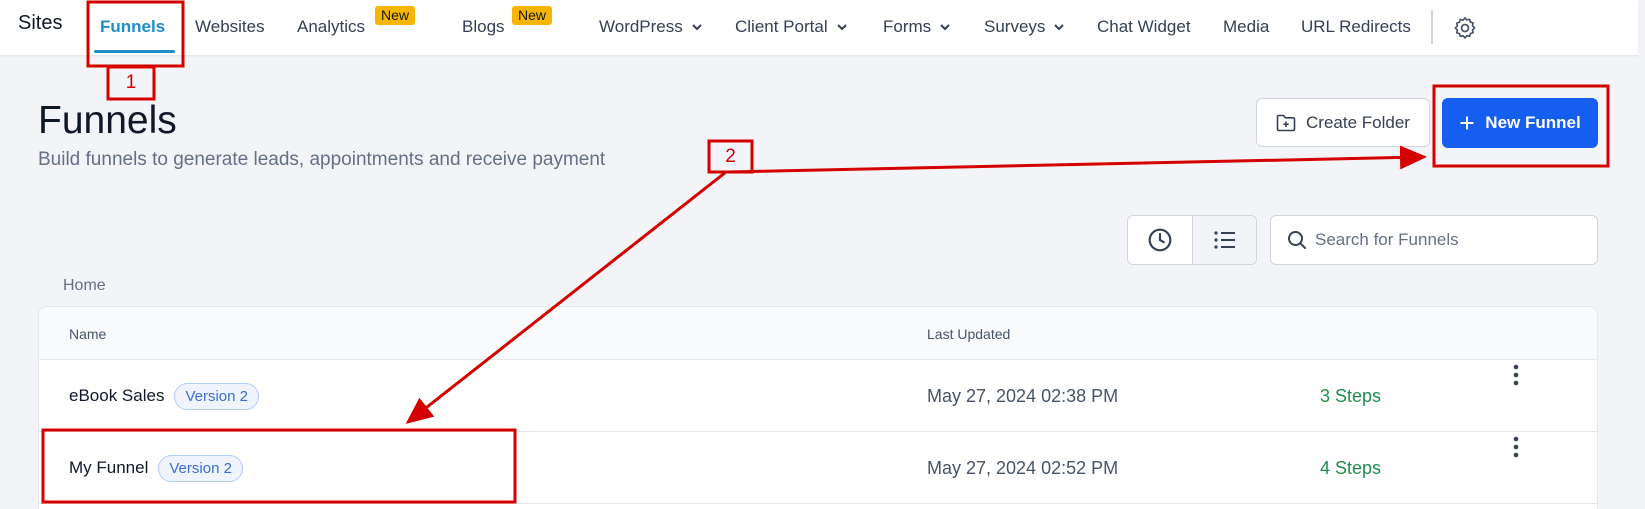 This screenshot has height=509, width=1645. What do you see at coordinates (1432, 27) in the screenshot?
I see `nav-divider` at bounding box center [1432, 27].